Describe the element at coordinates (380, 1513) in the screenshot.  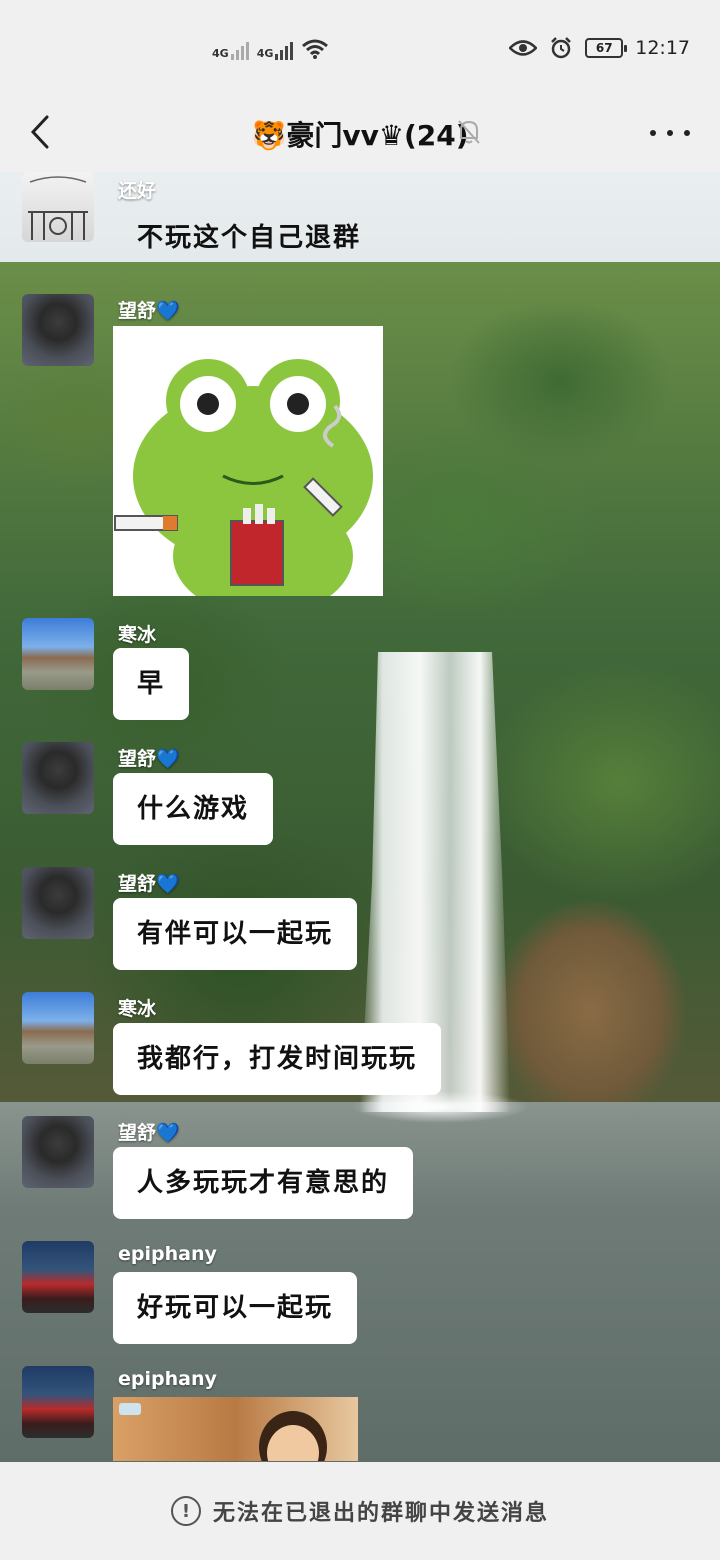
I see `notice-text: 无法在已退出的群聊中发送消息` at that location.